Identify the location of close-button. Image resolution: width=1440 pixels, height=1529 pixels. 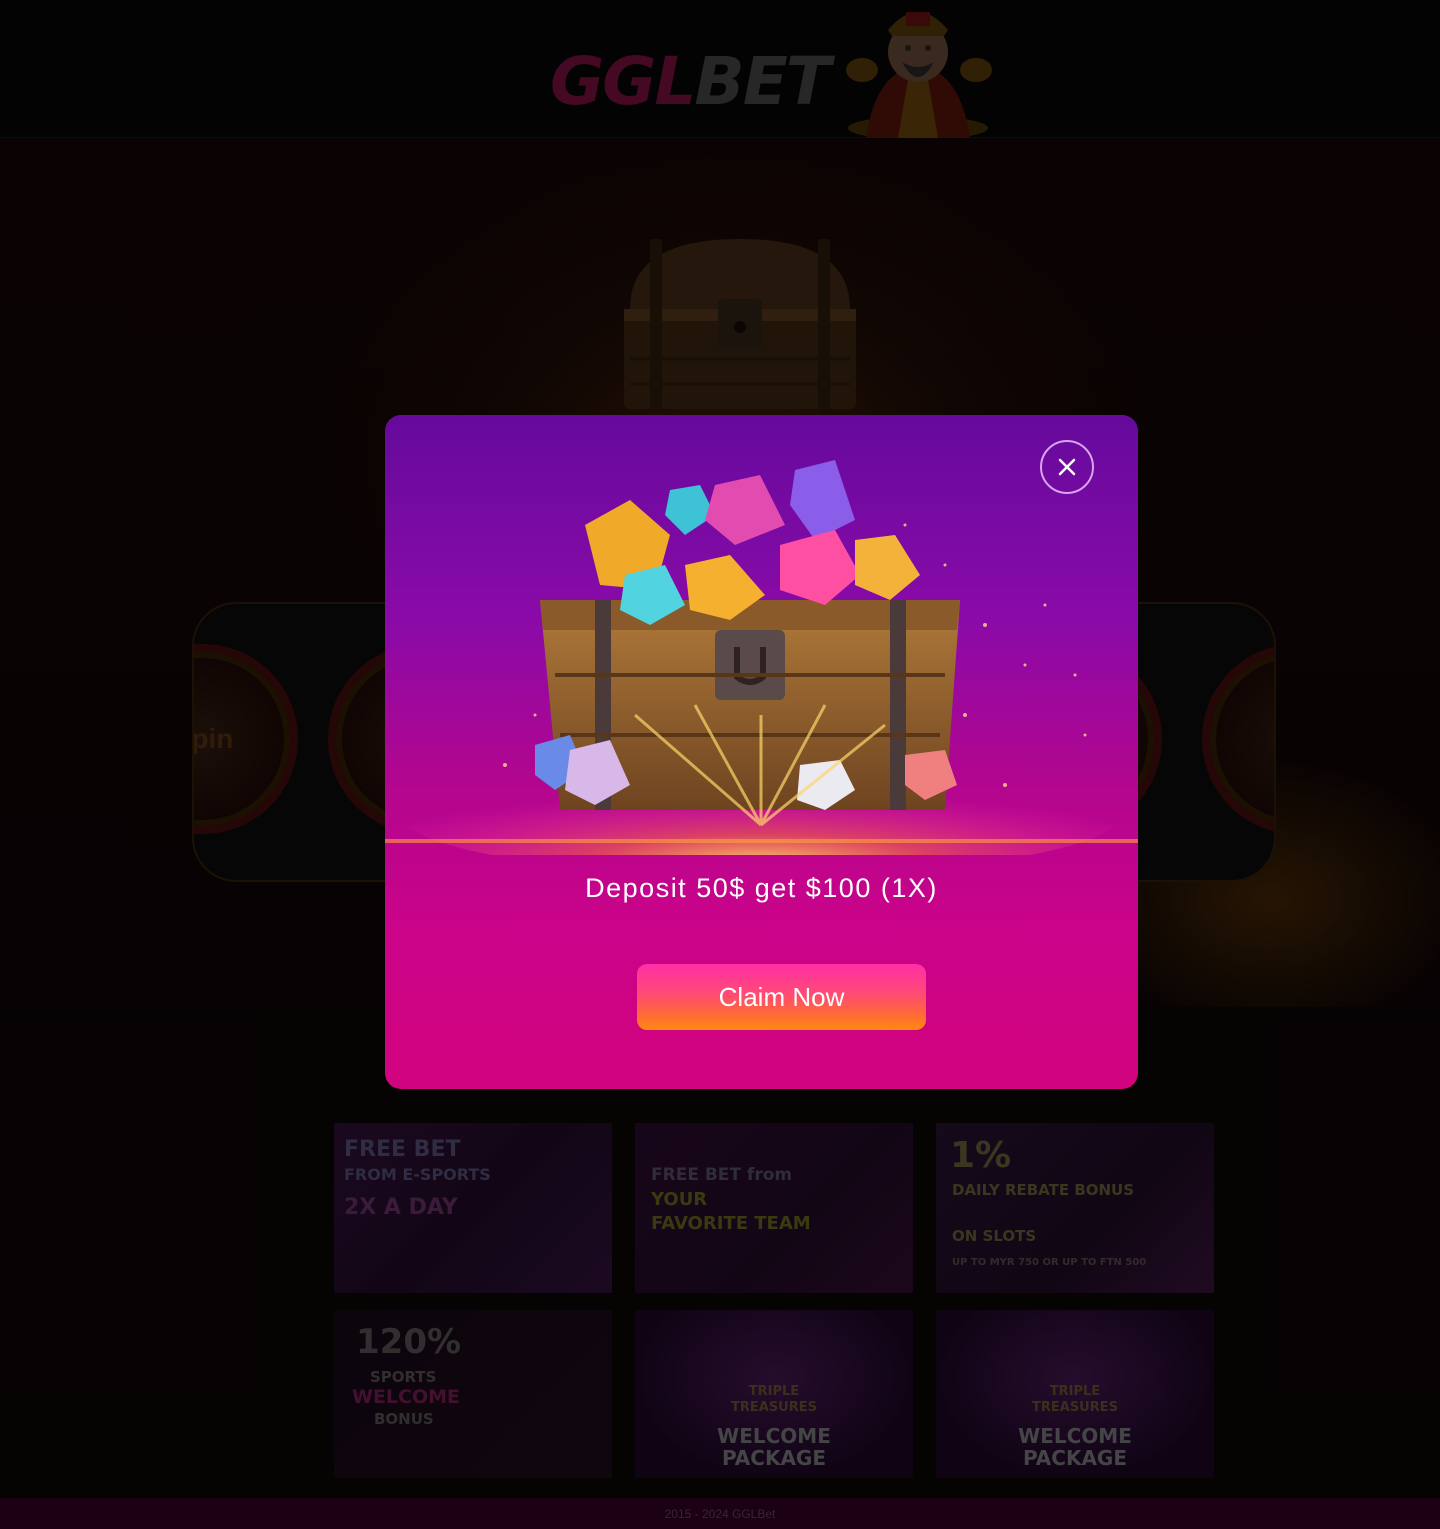
(1067, 467).